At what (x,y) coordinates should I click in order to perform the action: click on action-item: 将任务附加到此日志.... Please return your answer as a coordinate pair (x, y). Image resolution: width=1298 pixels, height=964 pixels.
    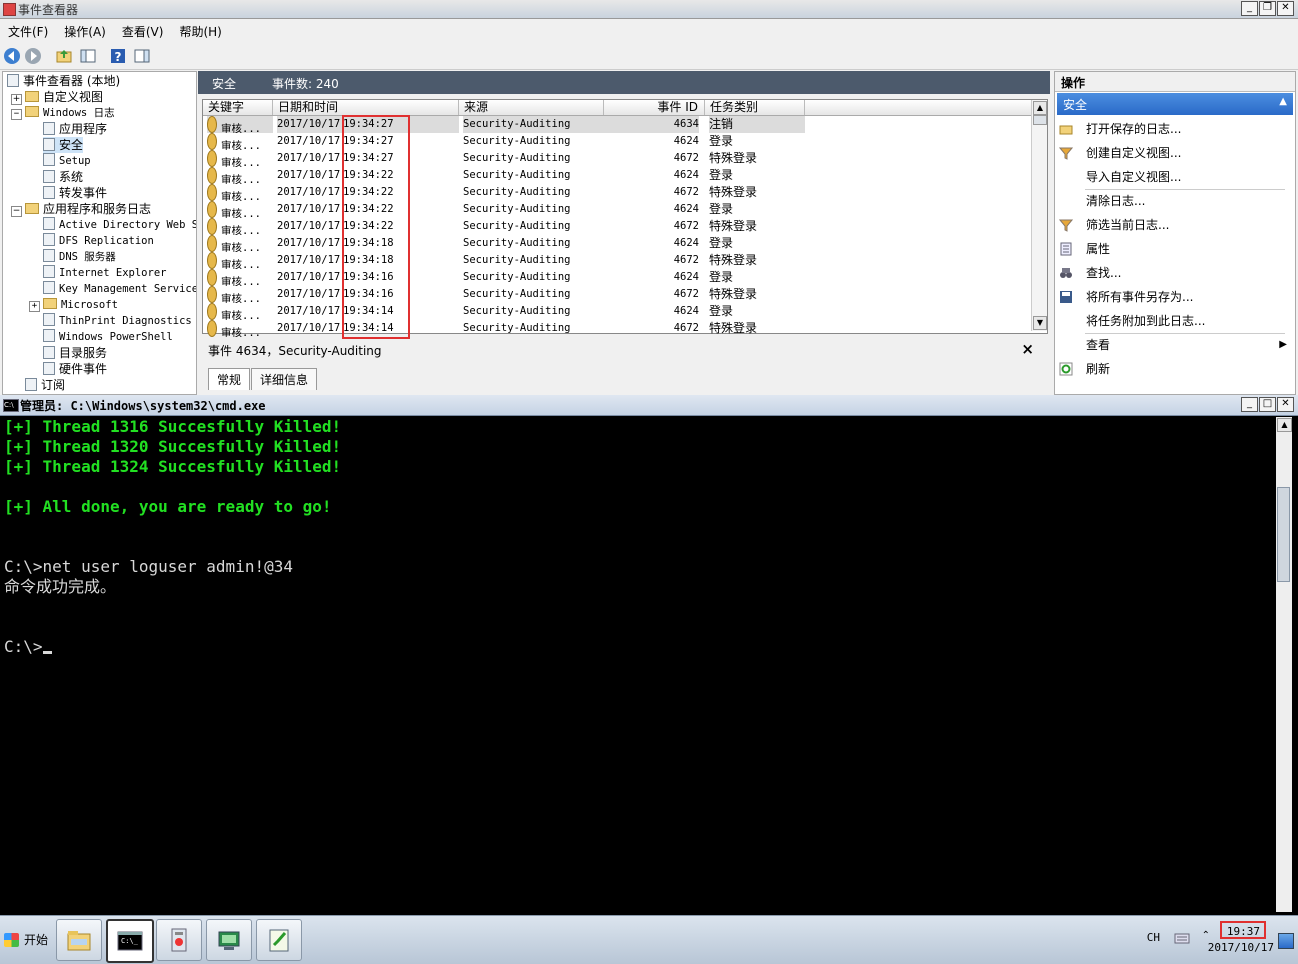
    Looking at the image, I should click on (1175, 321).